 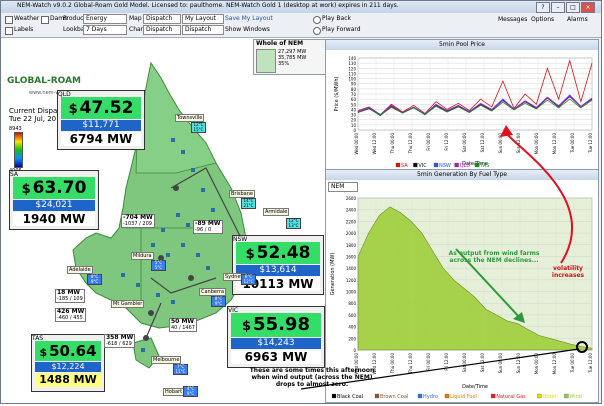 I want to click on y-tick-label: 40, so click(x=354, y=109).